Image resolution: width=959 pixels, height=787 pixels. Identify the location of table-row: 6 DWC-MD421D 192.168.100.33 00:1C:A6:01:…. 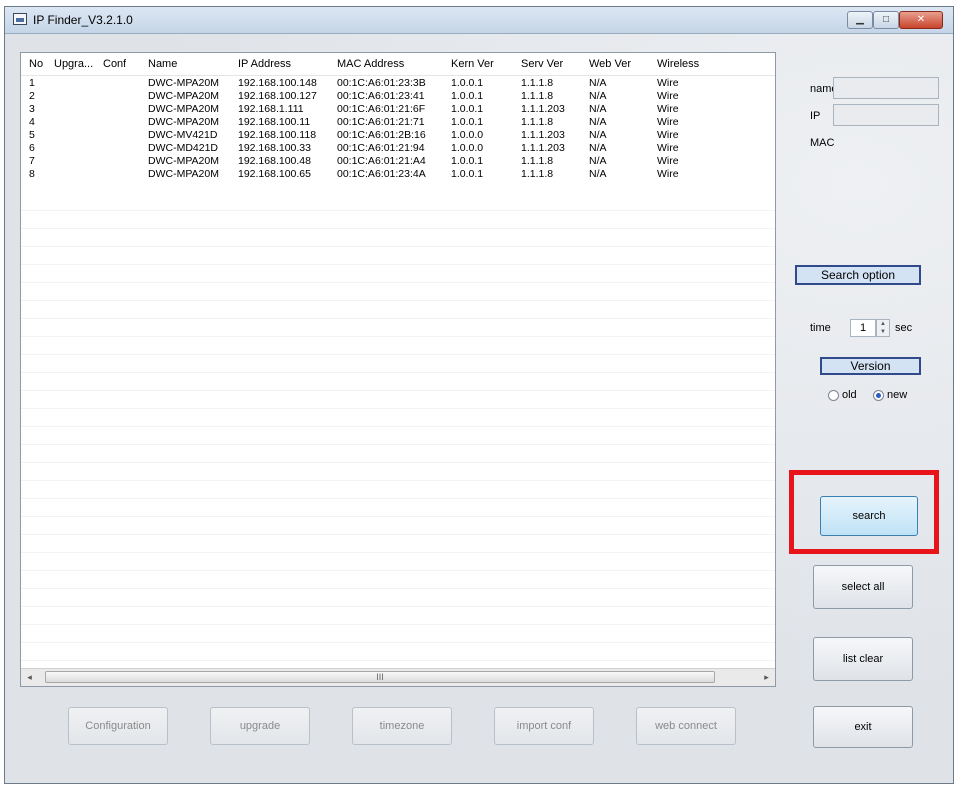
(398, 148).